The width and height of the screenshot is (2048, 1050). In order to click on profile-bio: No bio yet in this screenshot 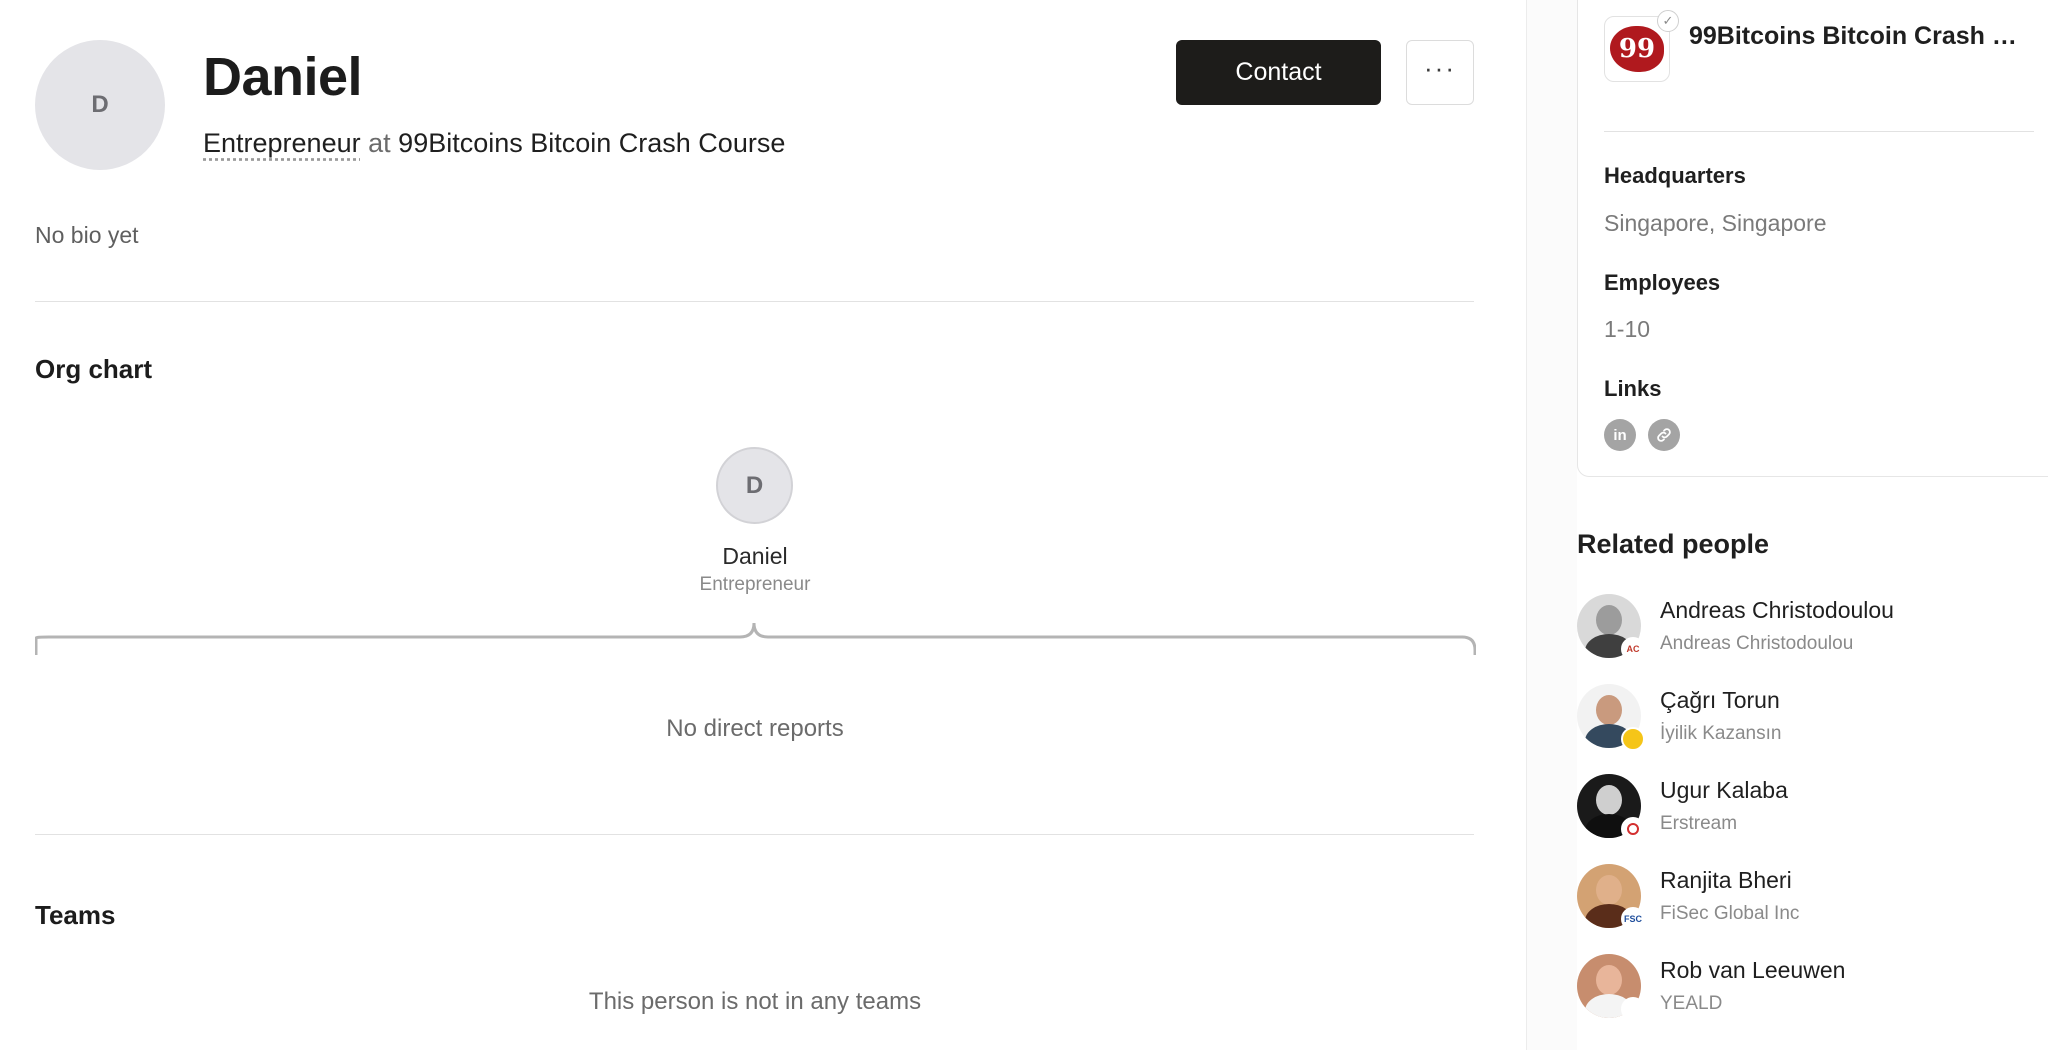, I will do `click(87, 235)`.